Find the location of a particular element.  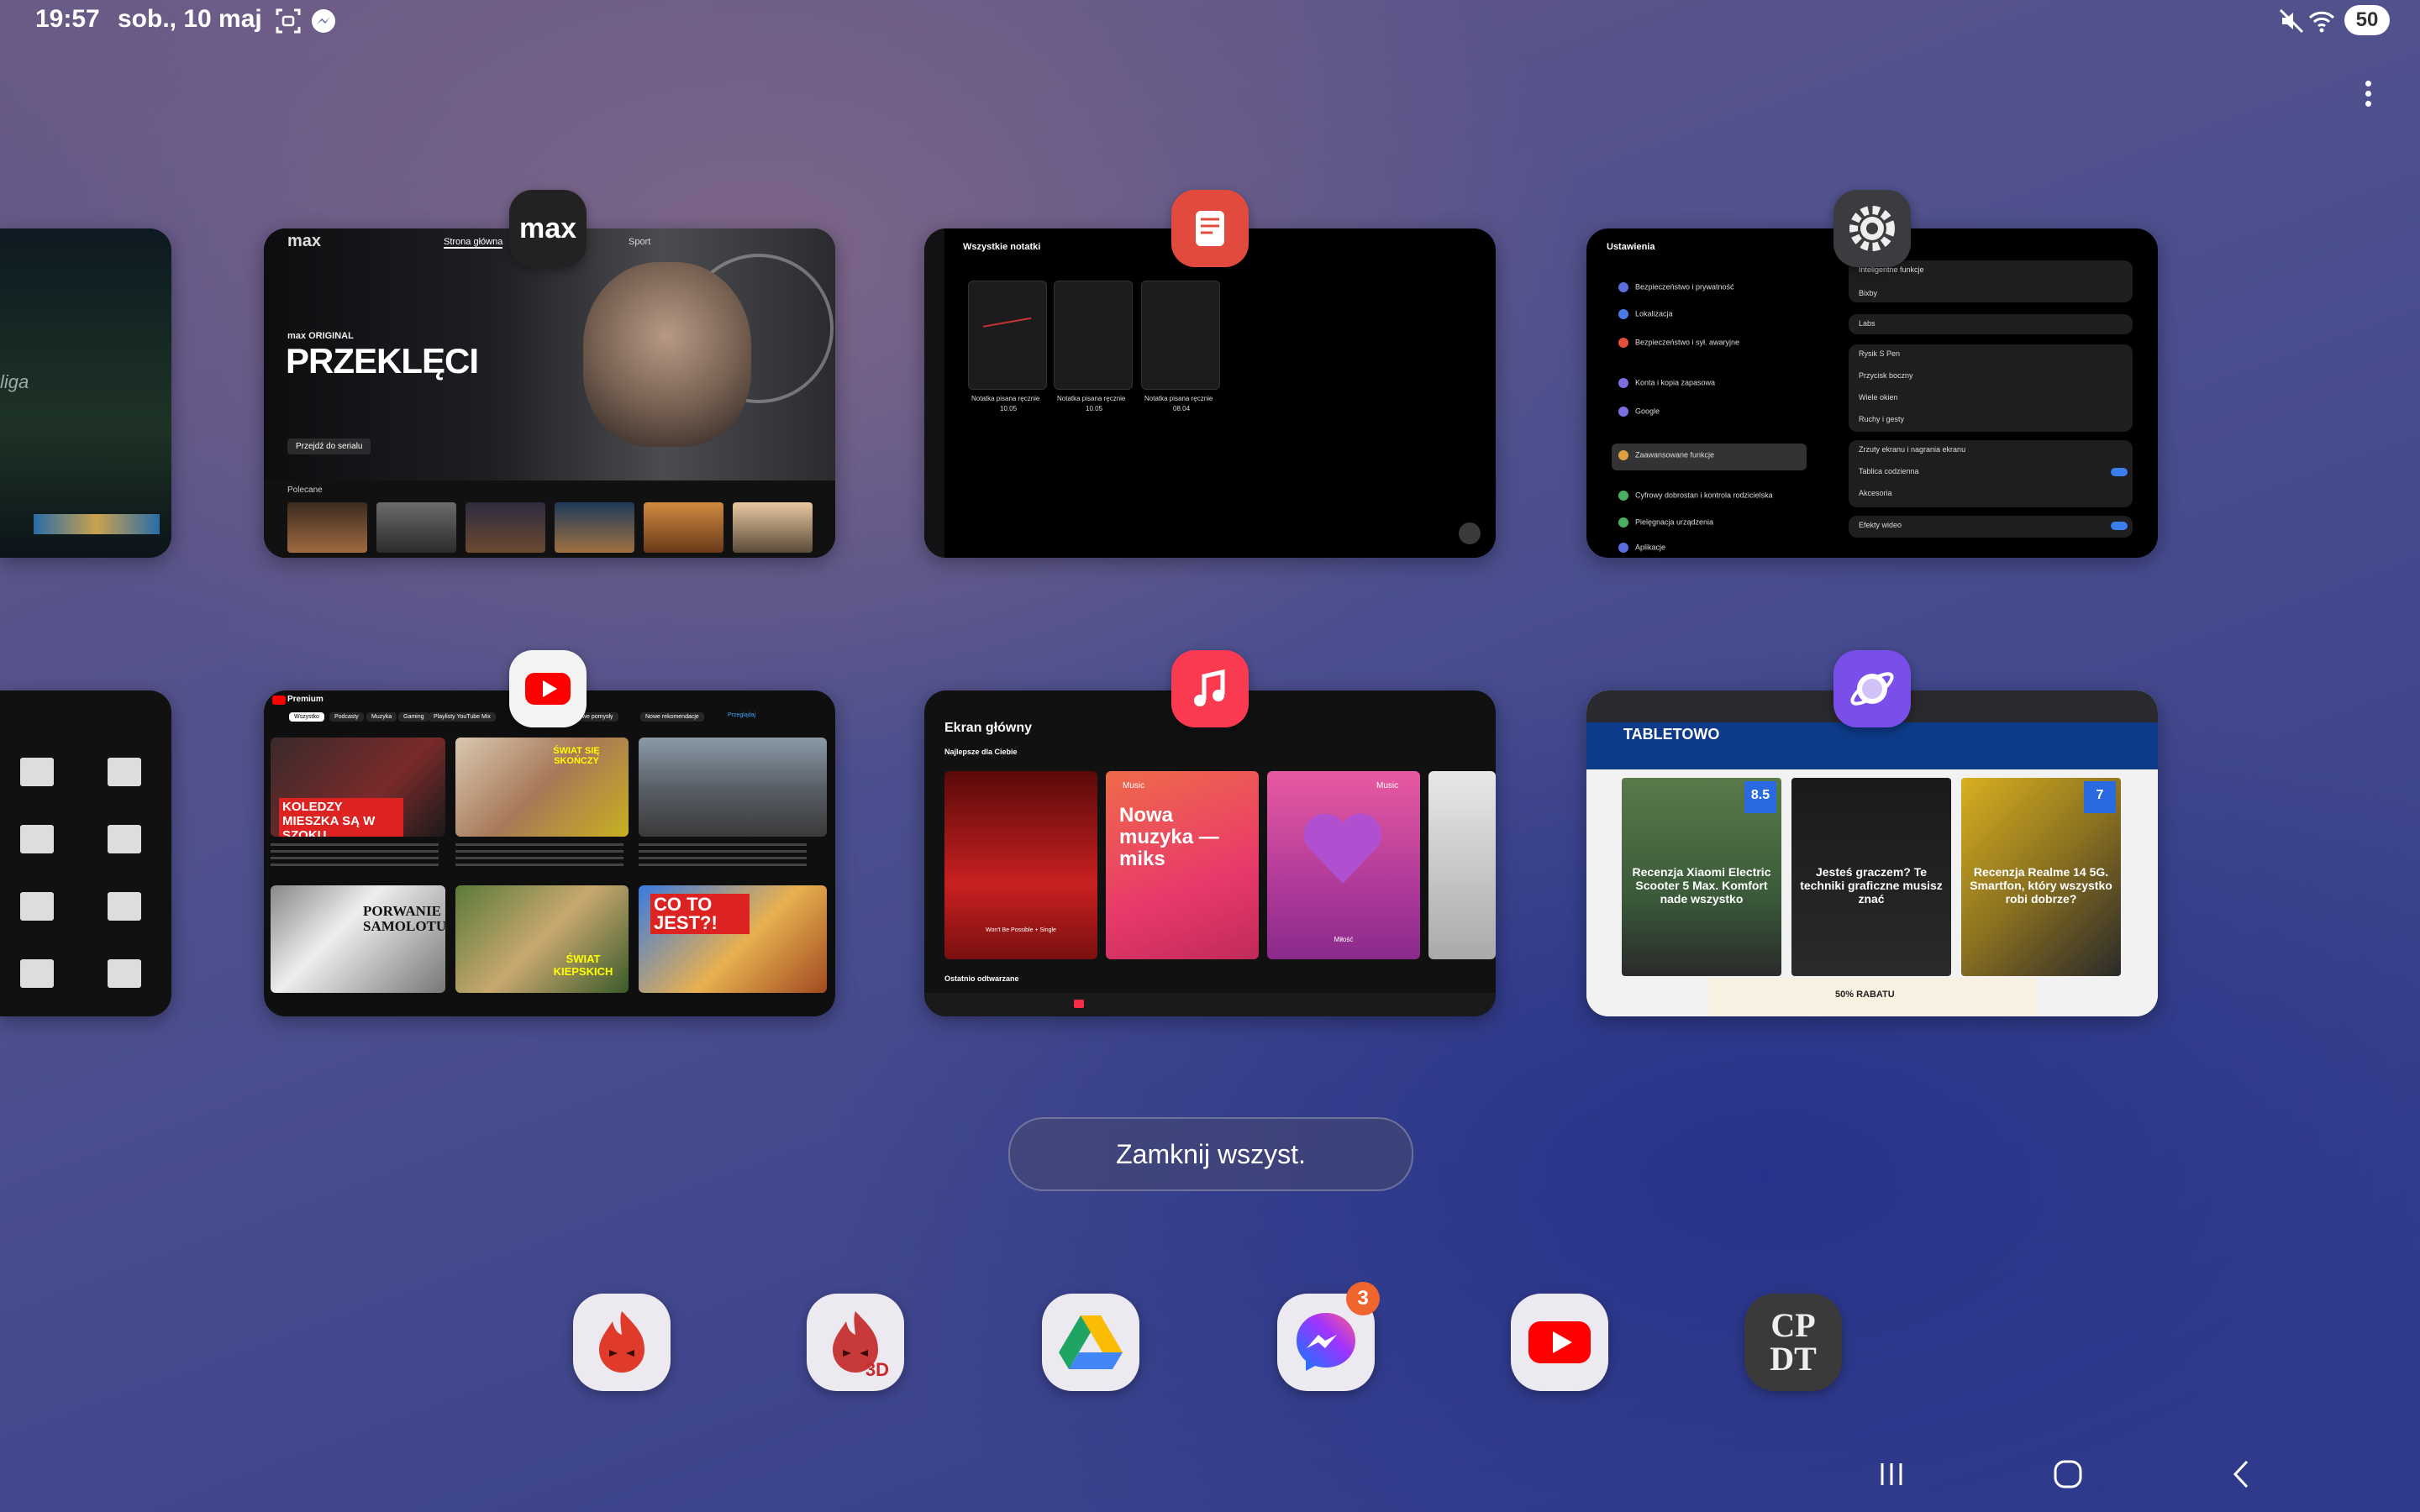

dock-app-antutu is located at coordinates (622, 1342).